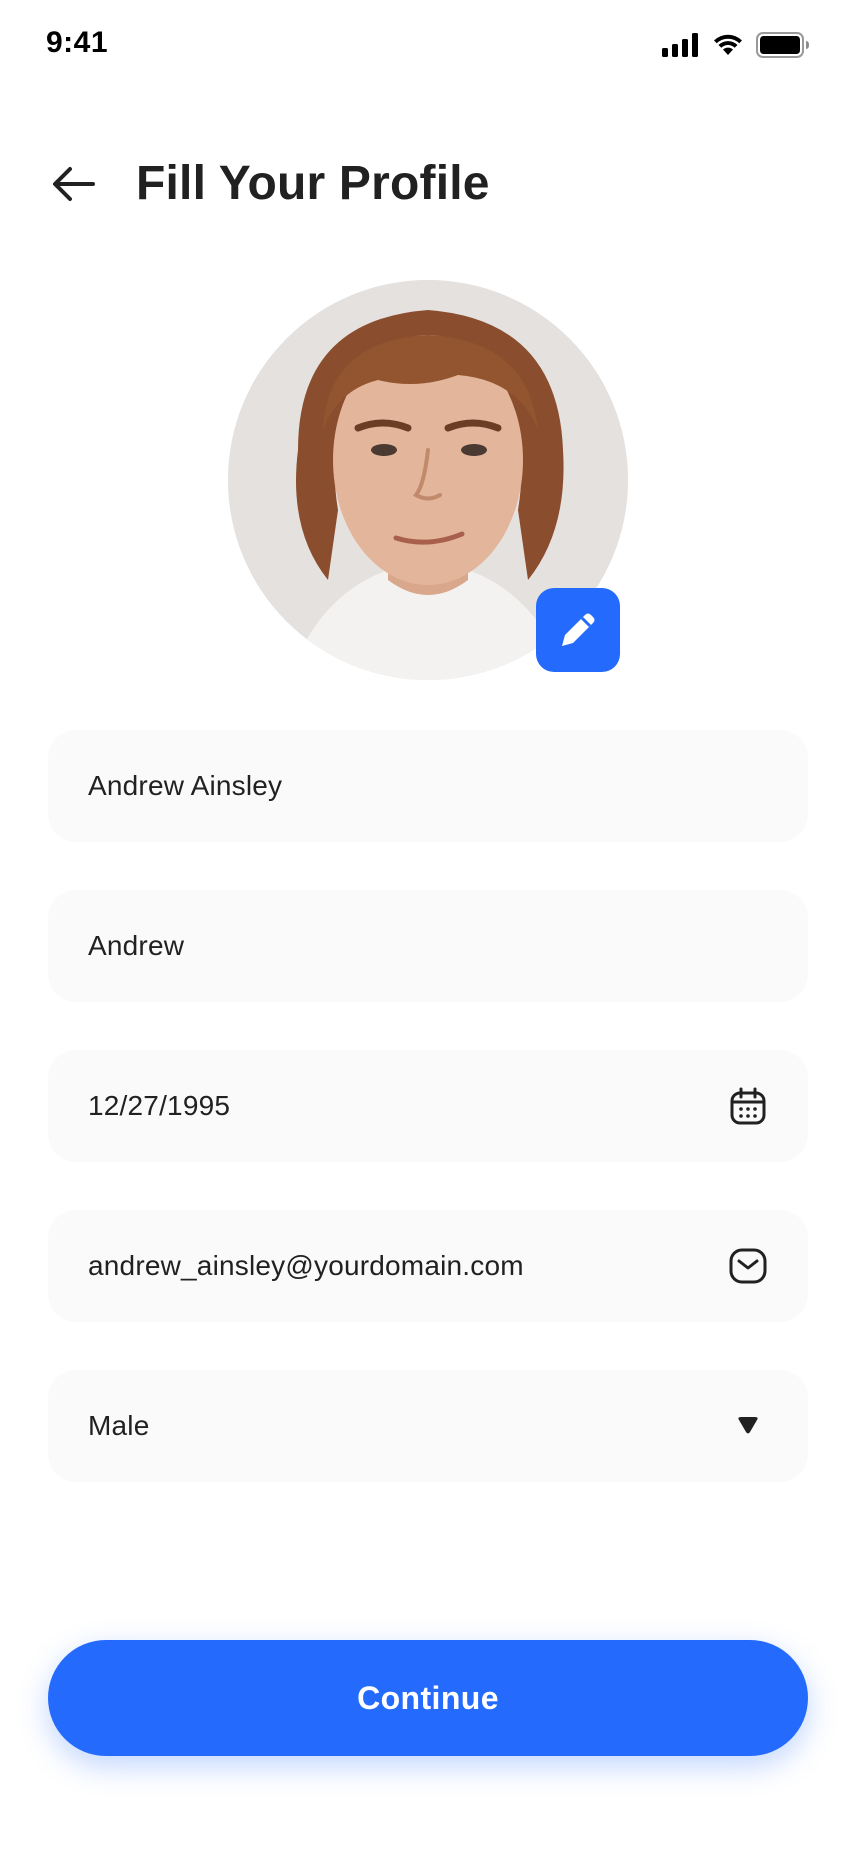 The image size is (856, 1852). I want to click on status-bar: 9:41, so click(428, 45).